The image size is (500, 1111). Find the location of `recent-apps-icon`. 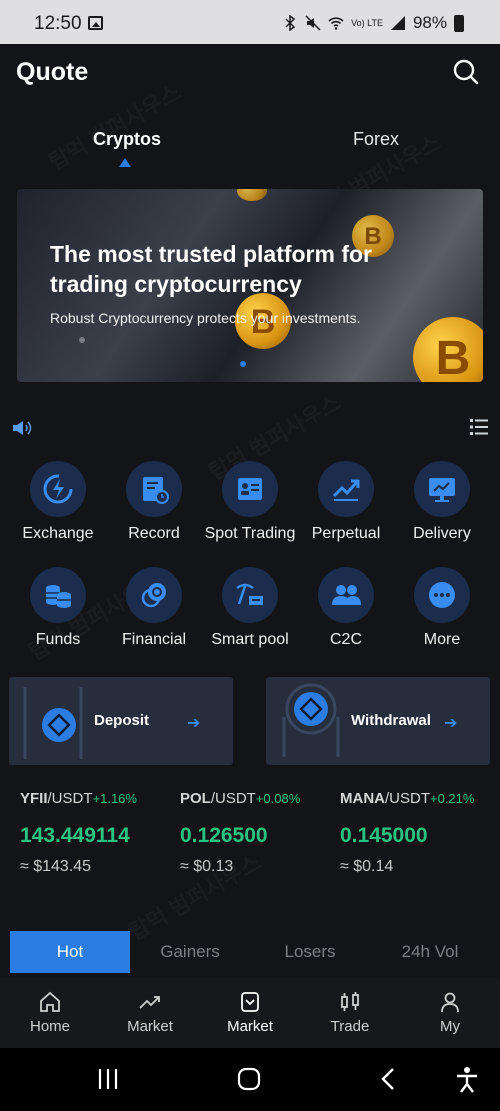

recent-apps-icon is located at coordinates (108, 1079).